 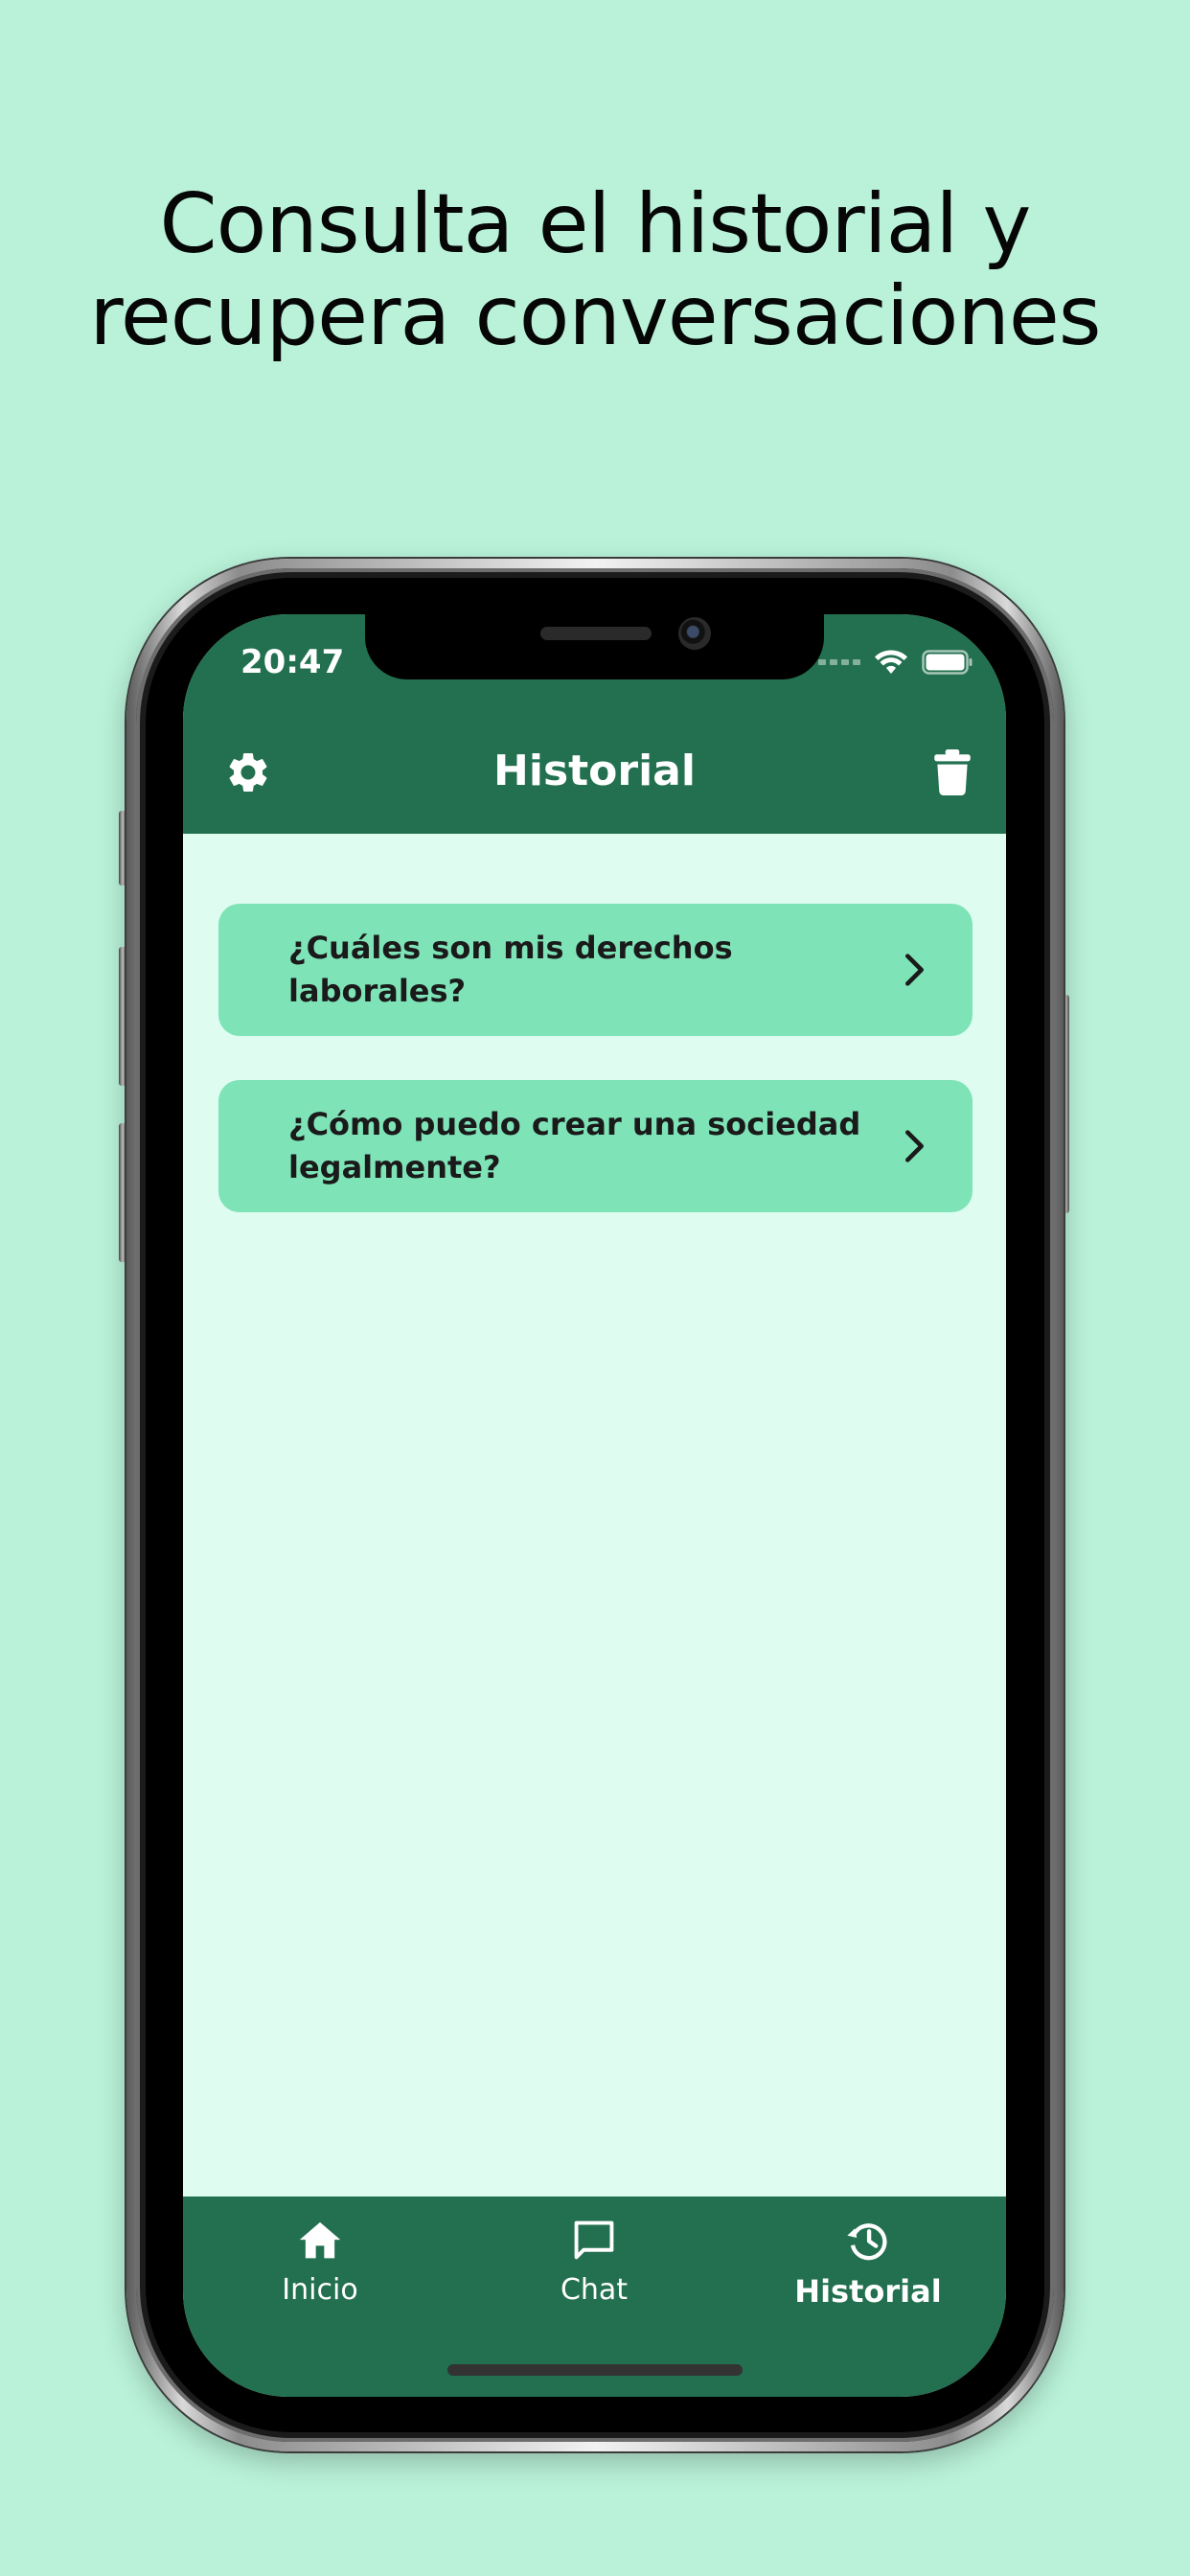 I want to click on front-camera, so click(x=695, y=633).